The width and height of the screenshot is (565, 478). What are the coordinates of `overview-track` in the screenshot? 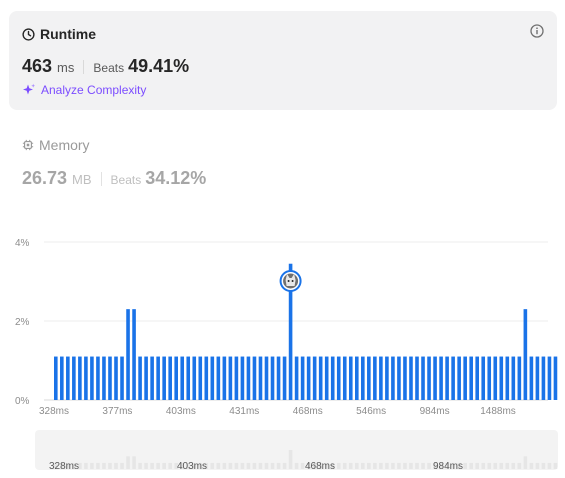 It's located at (296, 450).